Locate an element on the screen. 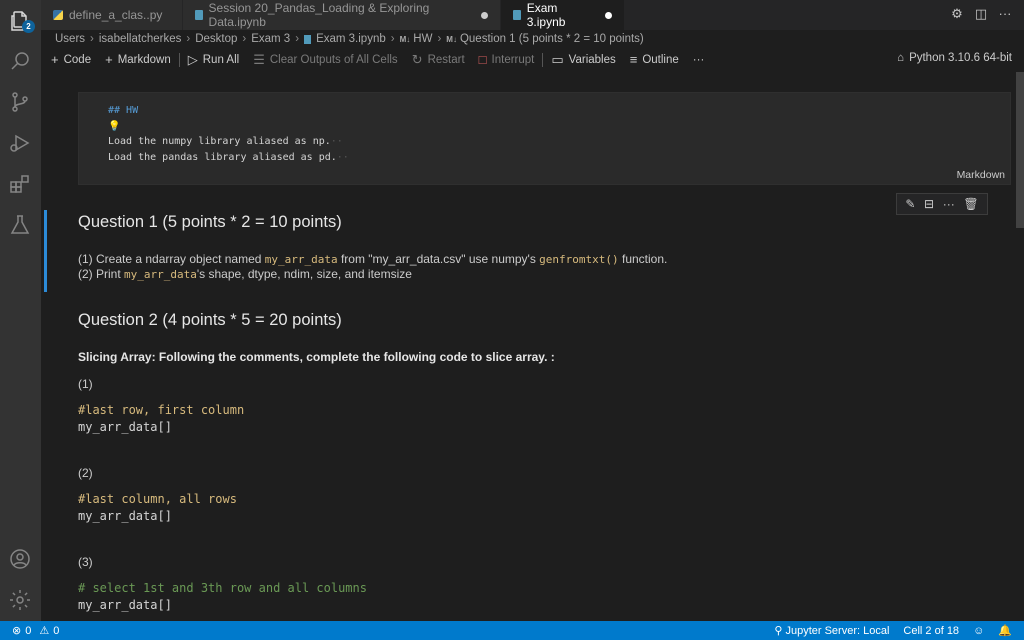 This screenshot has height=640, width=1024. breadcrumb-item: Question 1 (5 points * 2 = 10 points) is located at coordinates (552, 39).